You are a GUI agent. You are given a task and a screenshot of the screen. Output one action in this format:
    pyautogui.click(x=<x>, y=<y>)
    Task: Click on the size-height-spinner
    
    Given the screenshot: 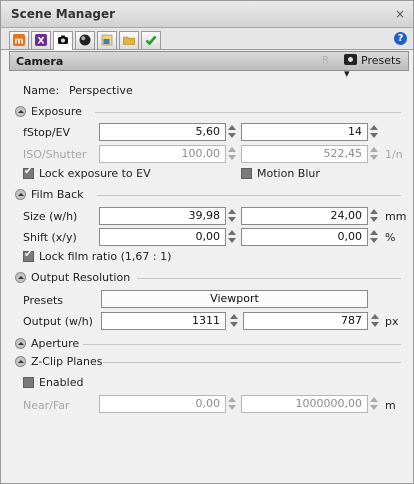 What is the action you would take?
    pyautogui.click(x=374, y=216)
    